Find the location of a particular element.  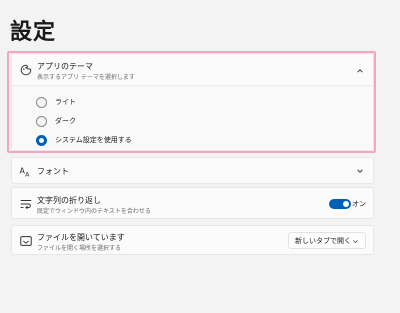

open-file-title: ファイルを開いています is located at coordinates (81, 237).